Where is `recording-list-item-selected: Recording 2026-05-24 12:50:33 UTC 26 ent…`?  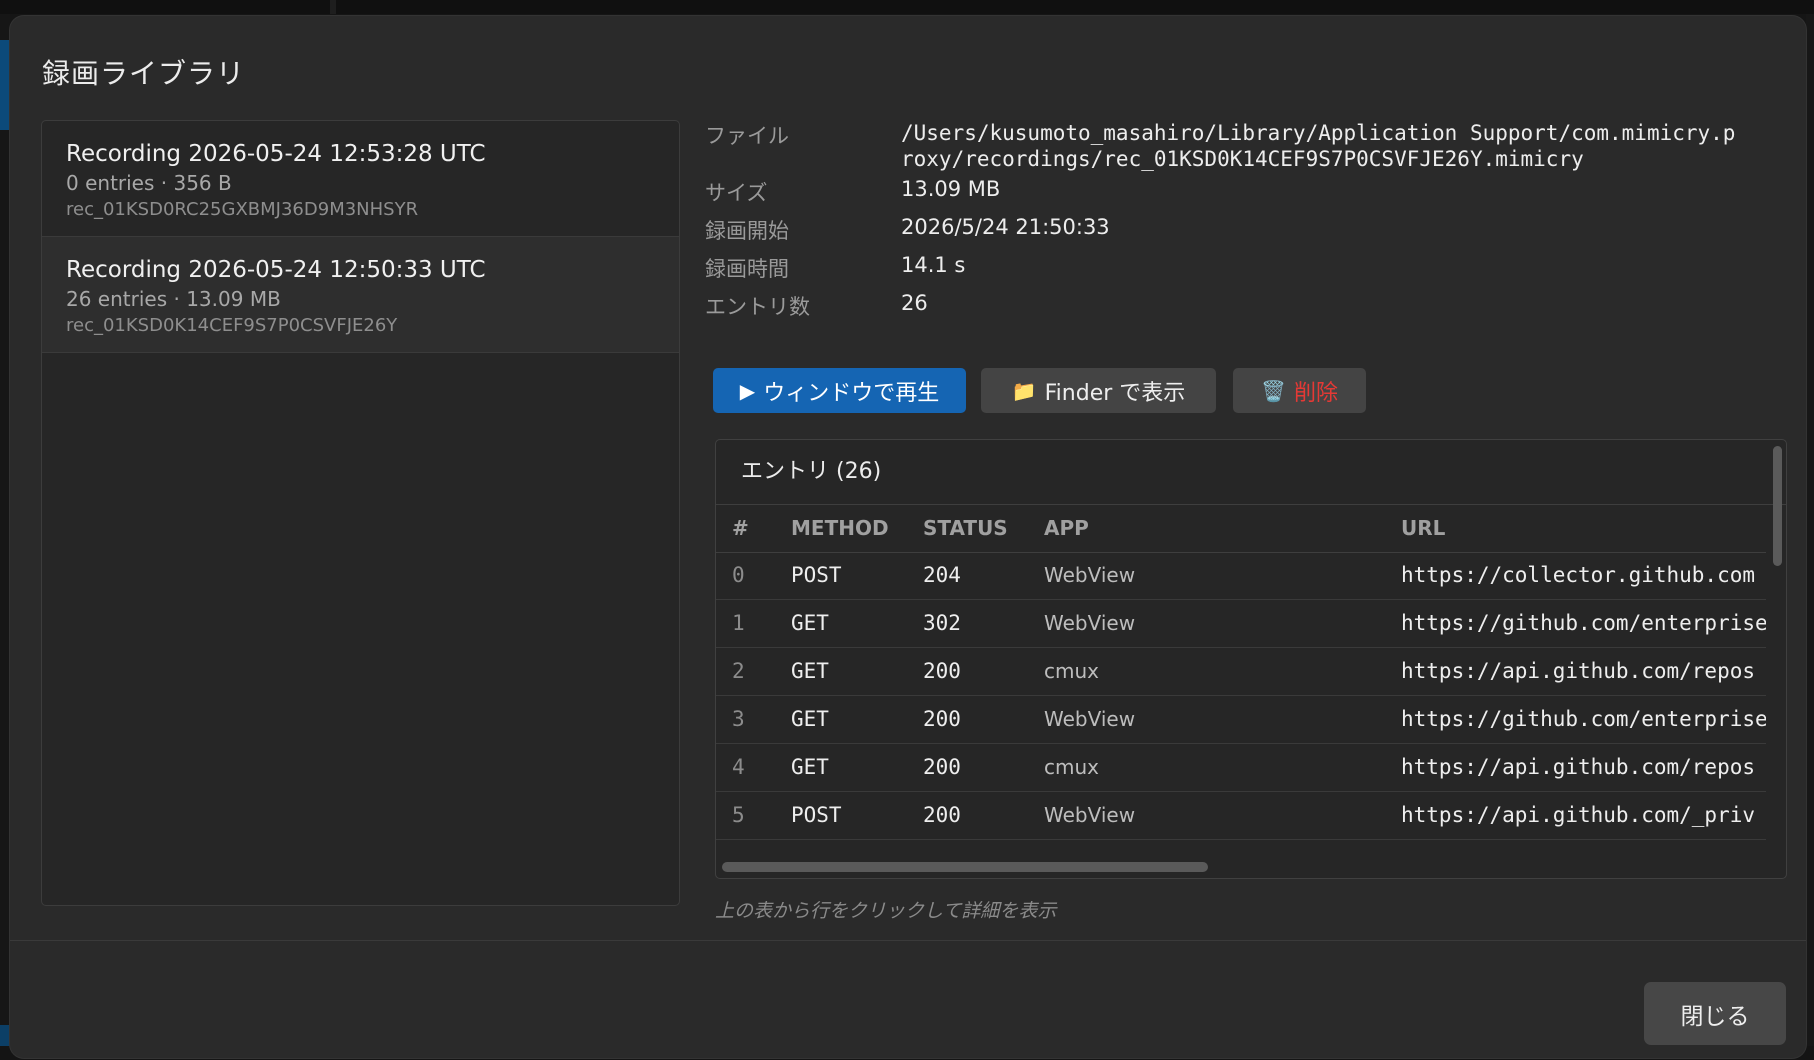
recording-list-item-selected: Recording 2026-05-24 12:50:33 UTC 26 ent… is located at coordinates (360, 295).